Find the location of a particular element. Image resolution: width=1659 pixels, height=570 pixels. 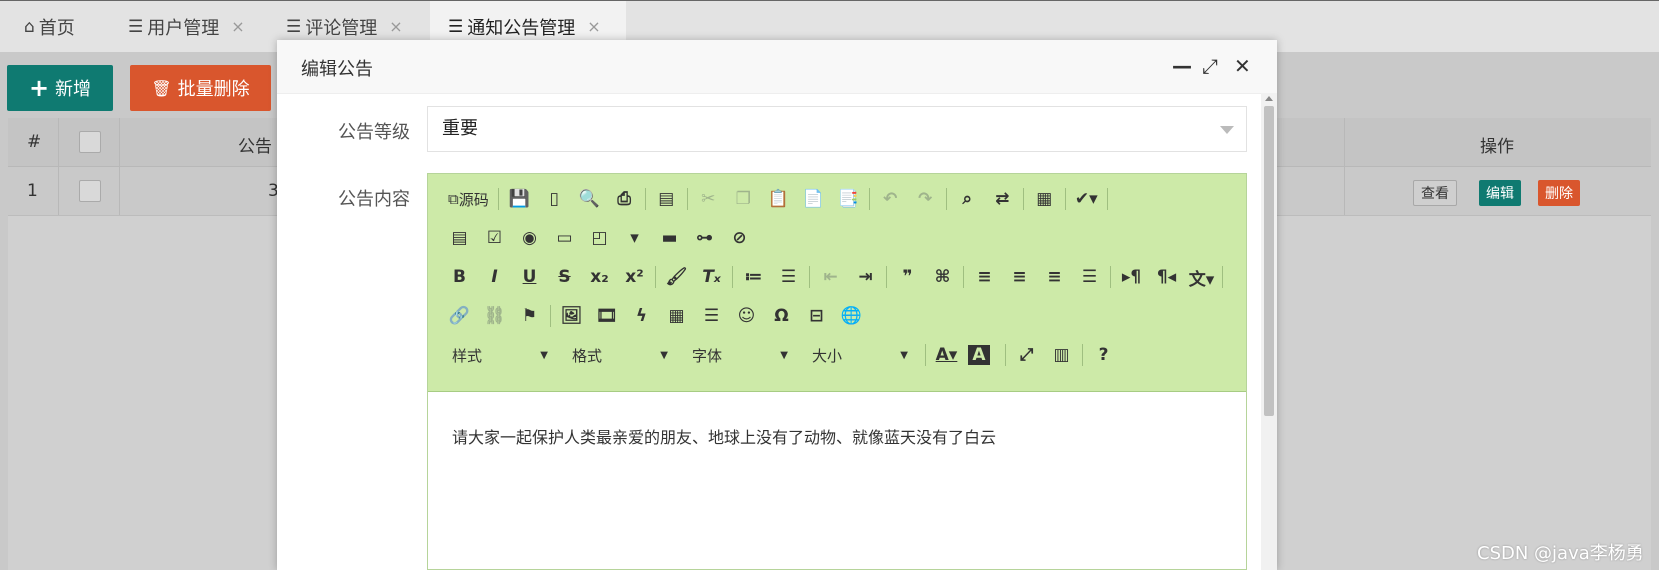

editor-content: 请大家一起保护人类最亲爱的朋友、地球上没有了动物、就像蓝天没有了白云 is located at coordinates (724, 436).